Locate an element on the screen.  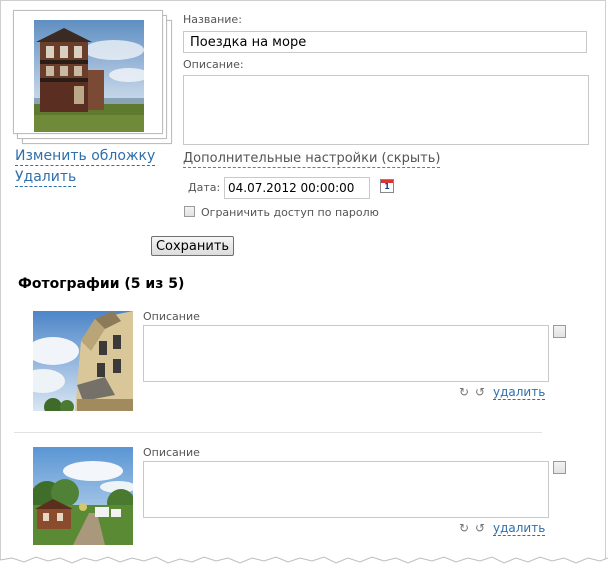
description-label: Описание: is located at coordinates (213, 64).